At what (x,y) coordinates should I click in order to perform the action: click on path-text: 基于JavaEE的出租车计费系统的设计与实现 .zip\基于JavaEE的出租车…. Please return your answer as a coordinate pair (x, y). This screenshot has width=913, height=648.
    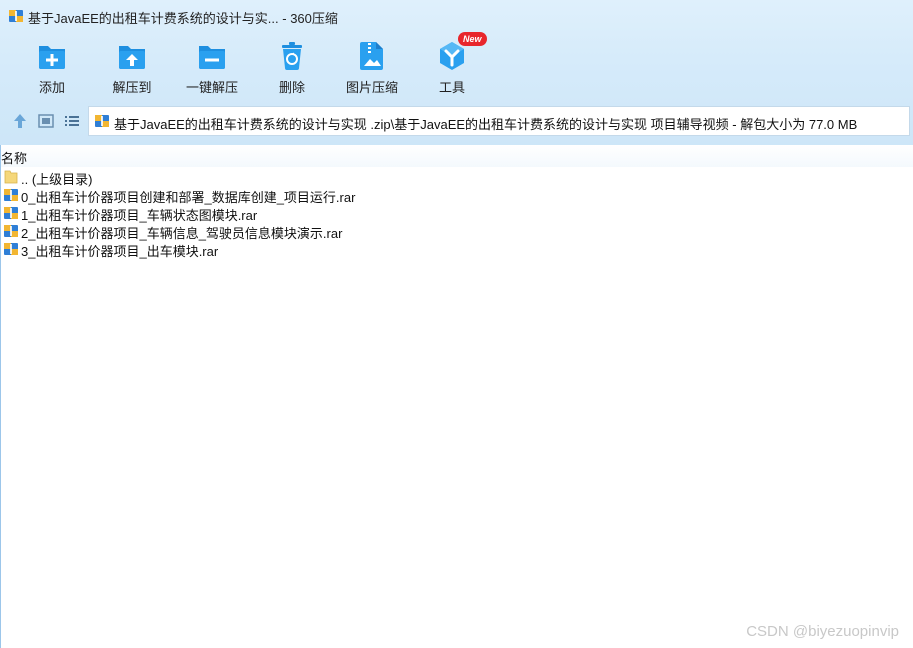
    Looking at the image, I should click on (486, 124).